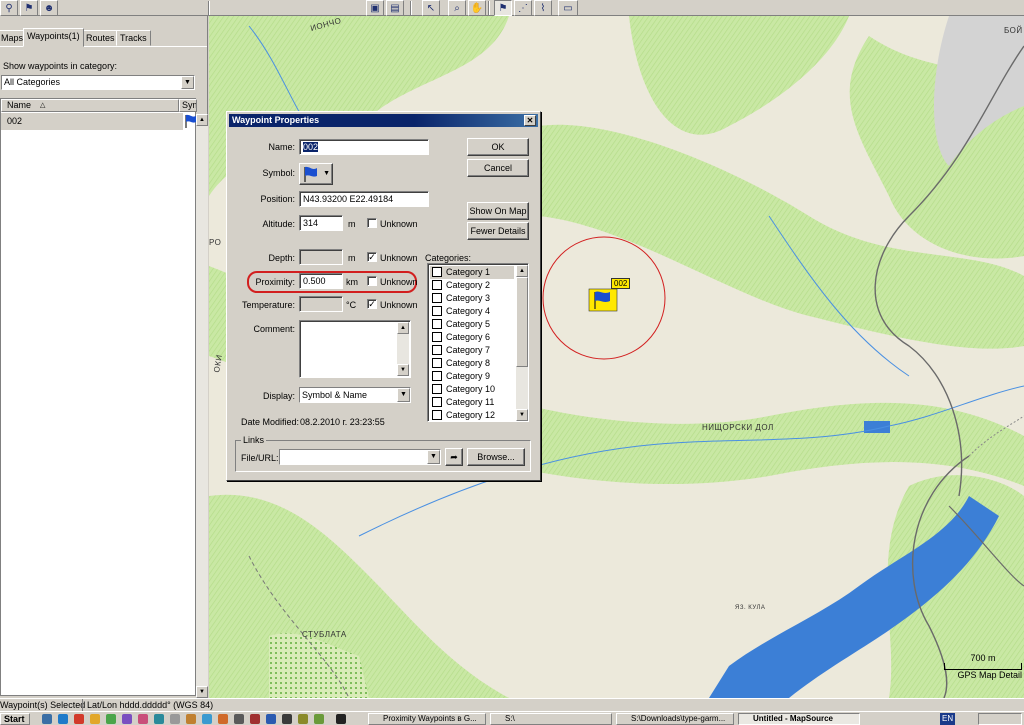  Describe the element at coordinates (463, 402) in the screenshot. I see `category-item: Category 11` at that location.